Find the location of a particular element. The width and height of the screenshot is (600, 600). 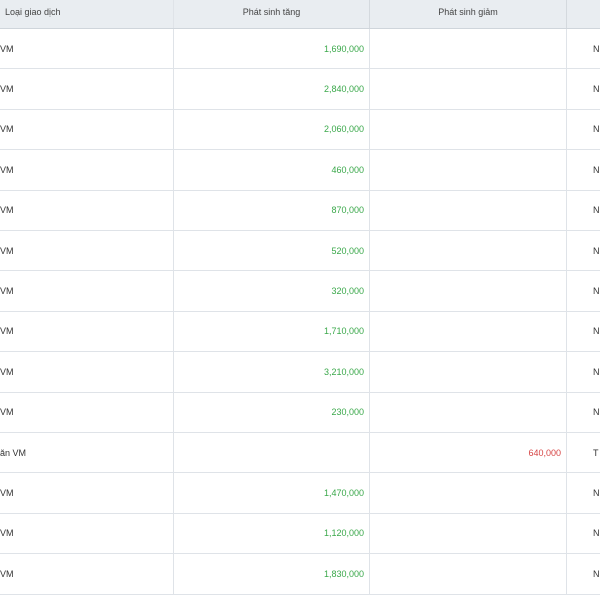

table-row: VM 870,000 N is located at coordinates (300, 210).